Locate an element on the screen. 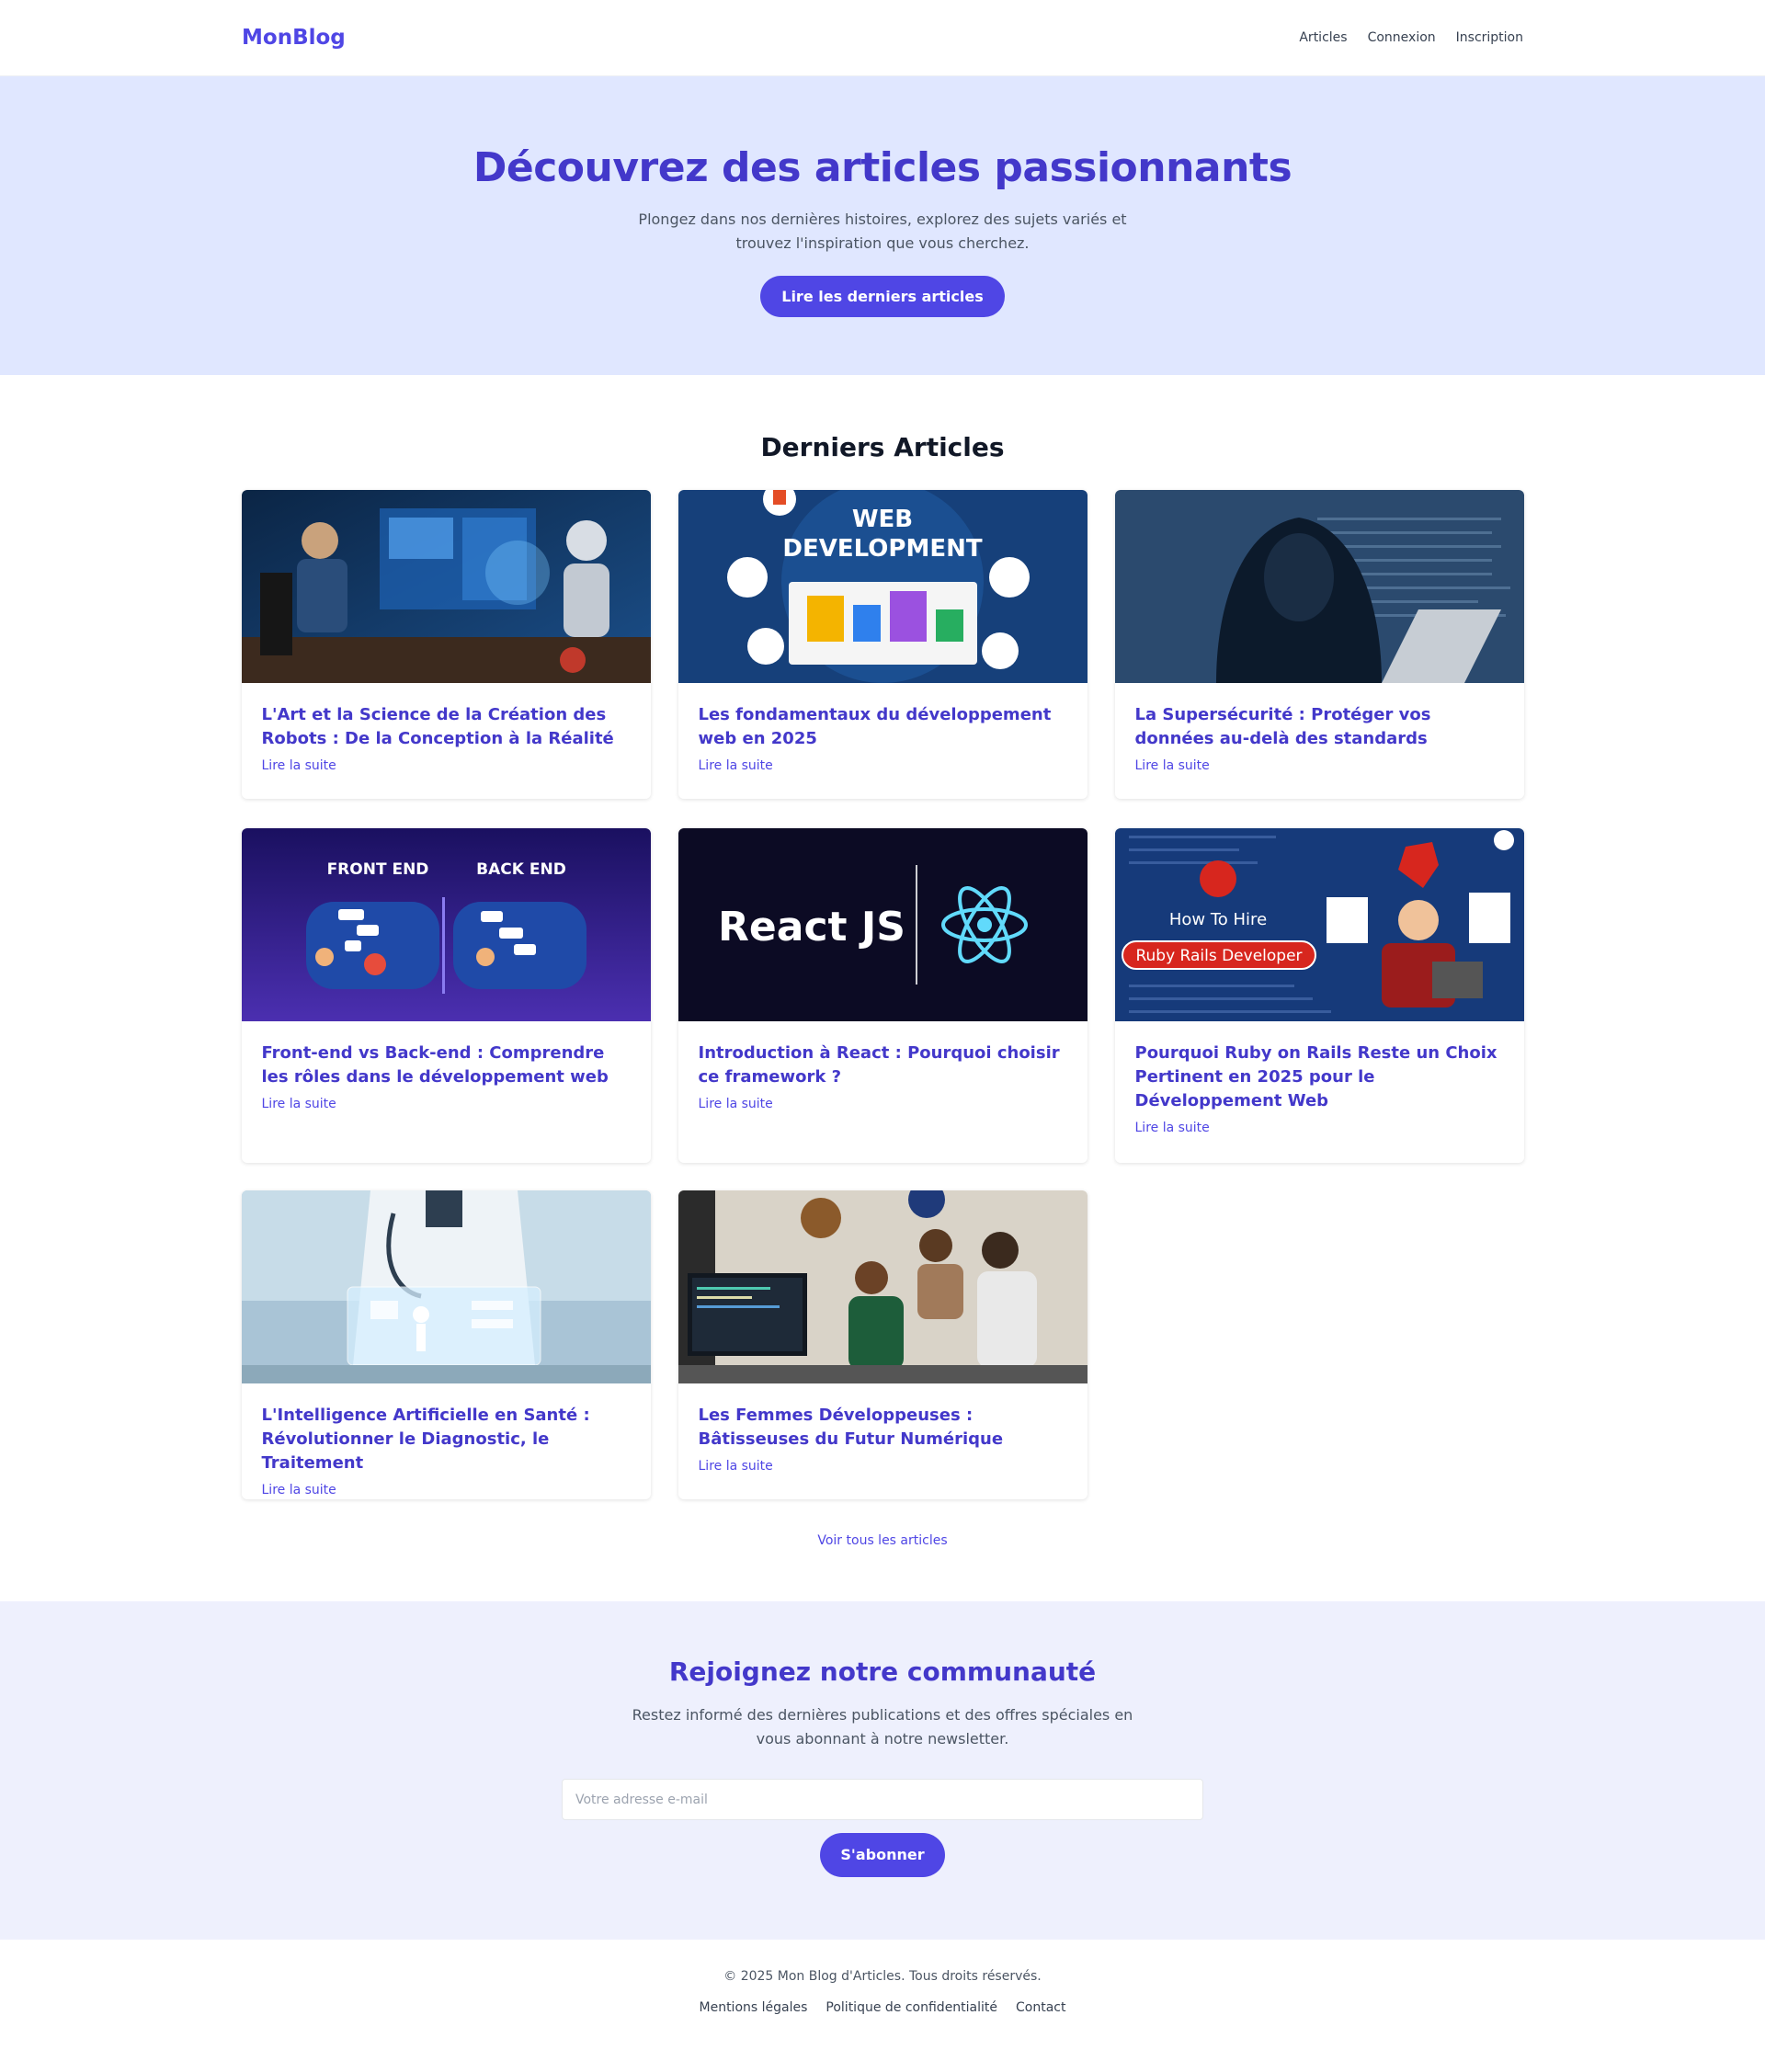 Image resolution: width=1765 pixels, height=2072 pixels. see-all-articles-link: Voir tous les articles is located at coordinates (882, 1541).